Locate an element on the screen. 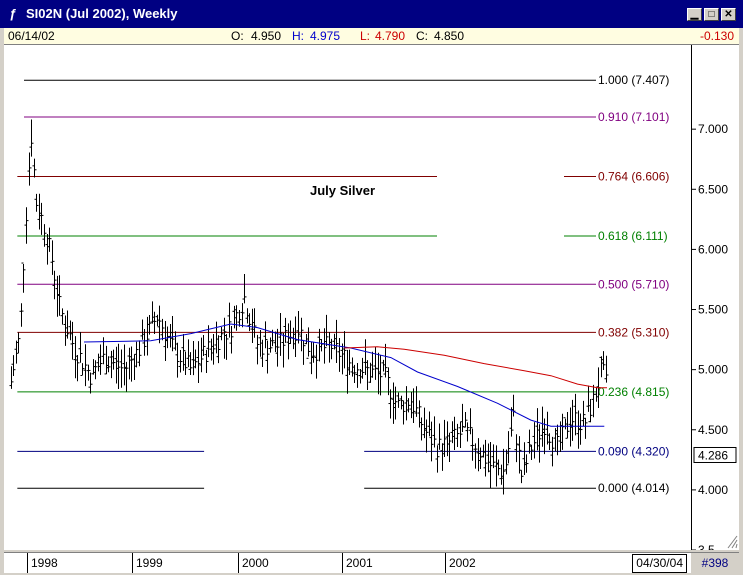  y-tick-label: 4.500 is located at coordinates (713, 430).